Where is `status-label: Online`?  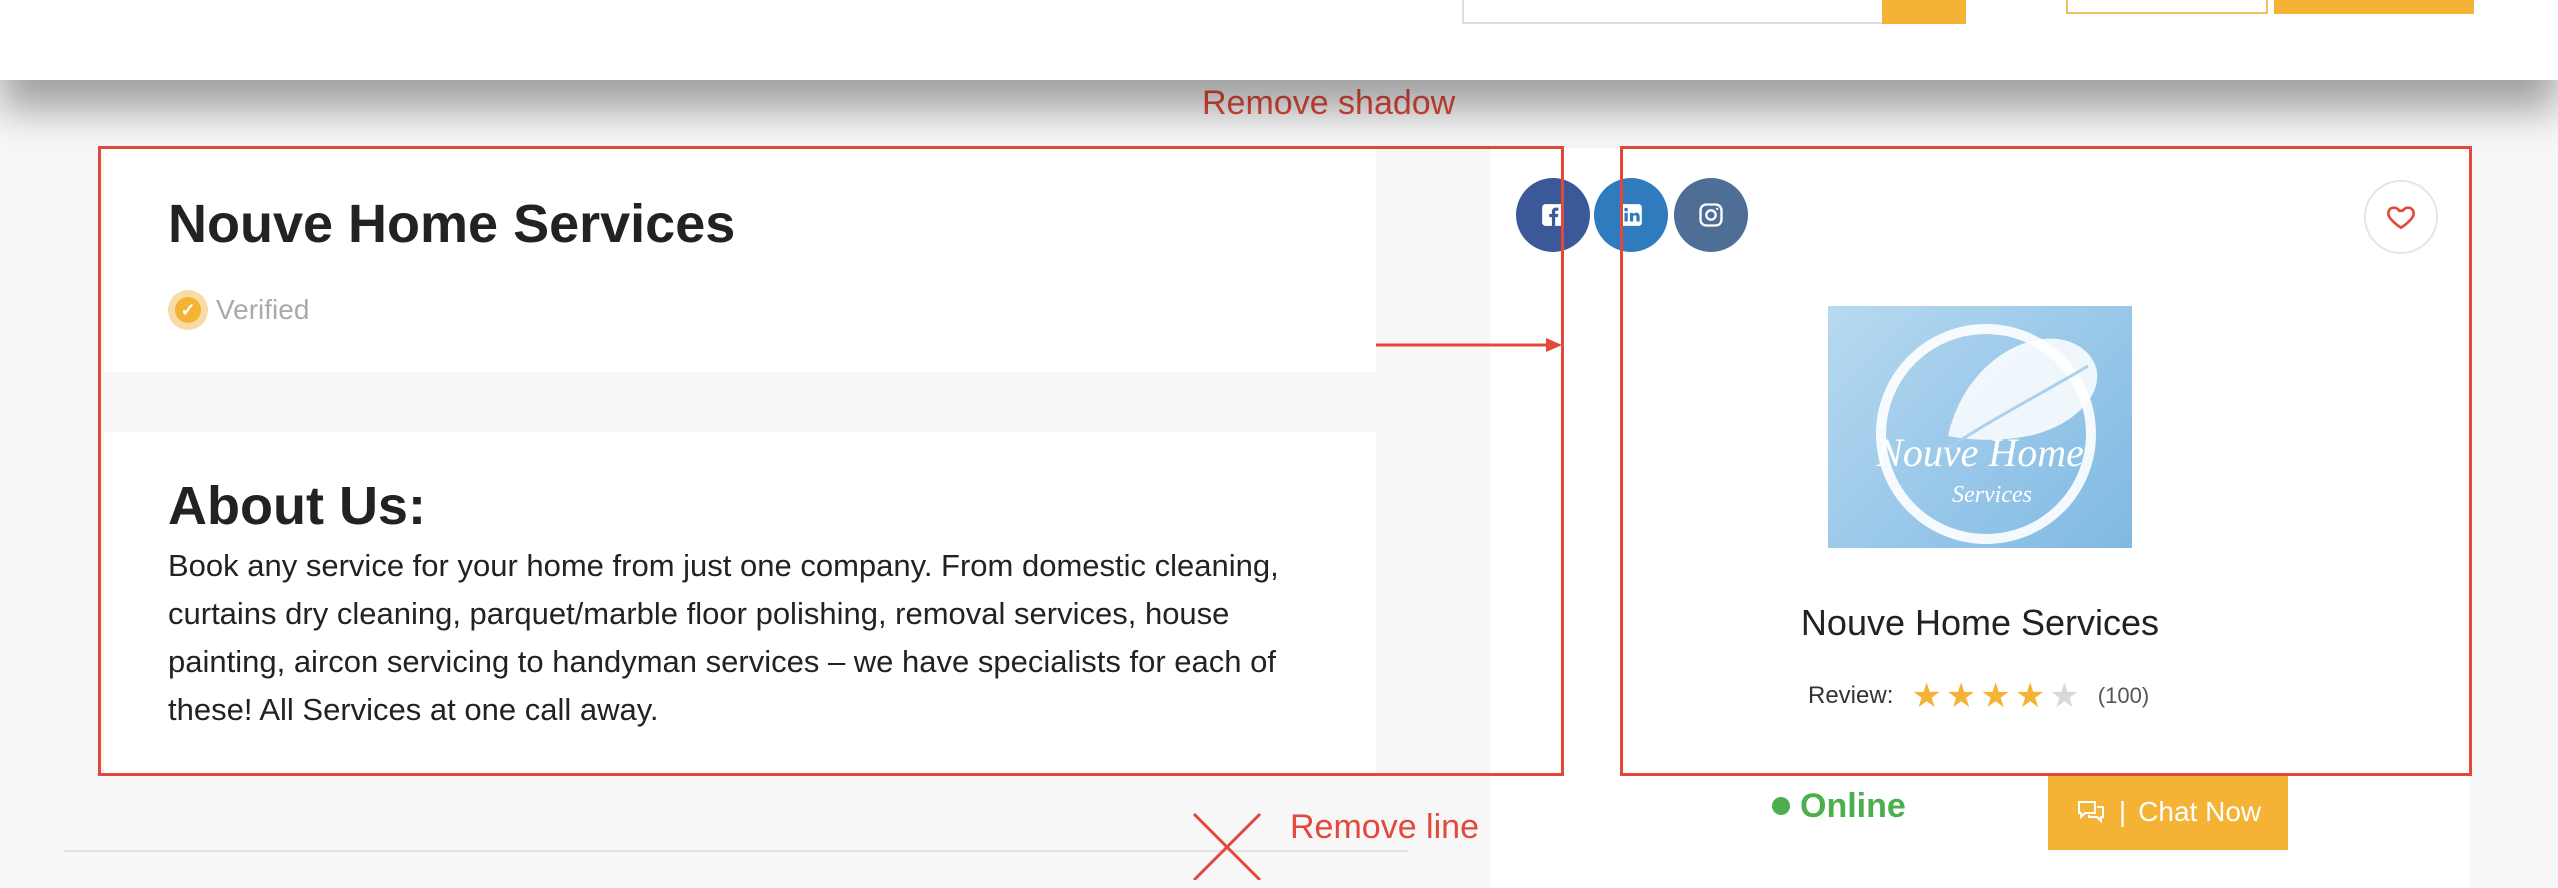 status-label: Online is located at coordinates (1853, 805).